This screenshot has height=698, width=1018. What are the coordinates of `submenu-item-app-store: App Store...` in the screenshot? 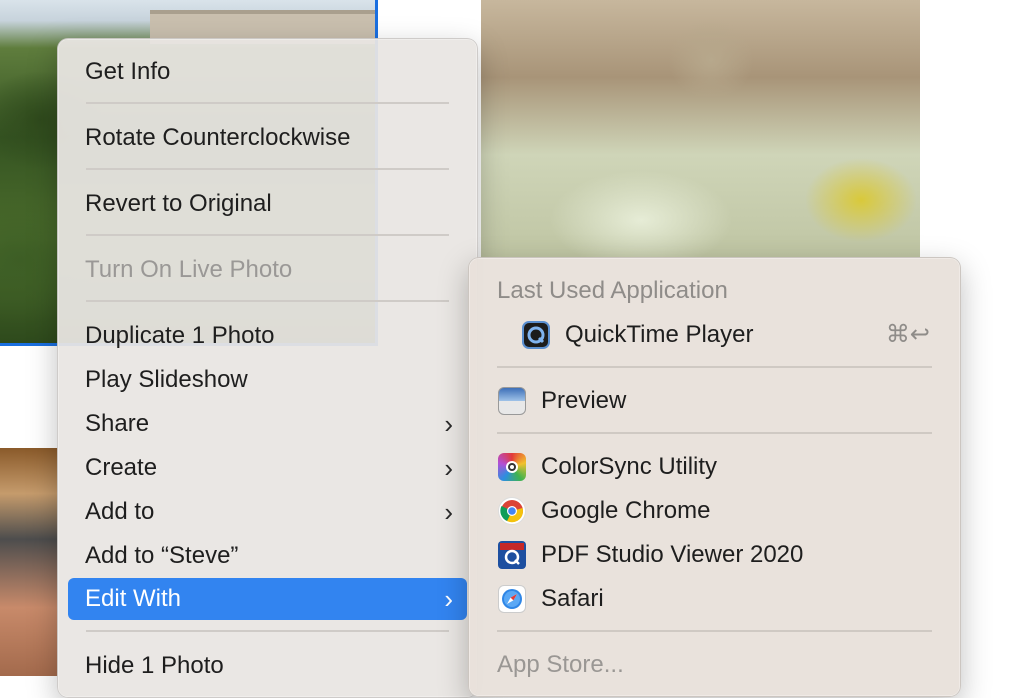 It's located at (714, 665).